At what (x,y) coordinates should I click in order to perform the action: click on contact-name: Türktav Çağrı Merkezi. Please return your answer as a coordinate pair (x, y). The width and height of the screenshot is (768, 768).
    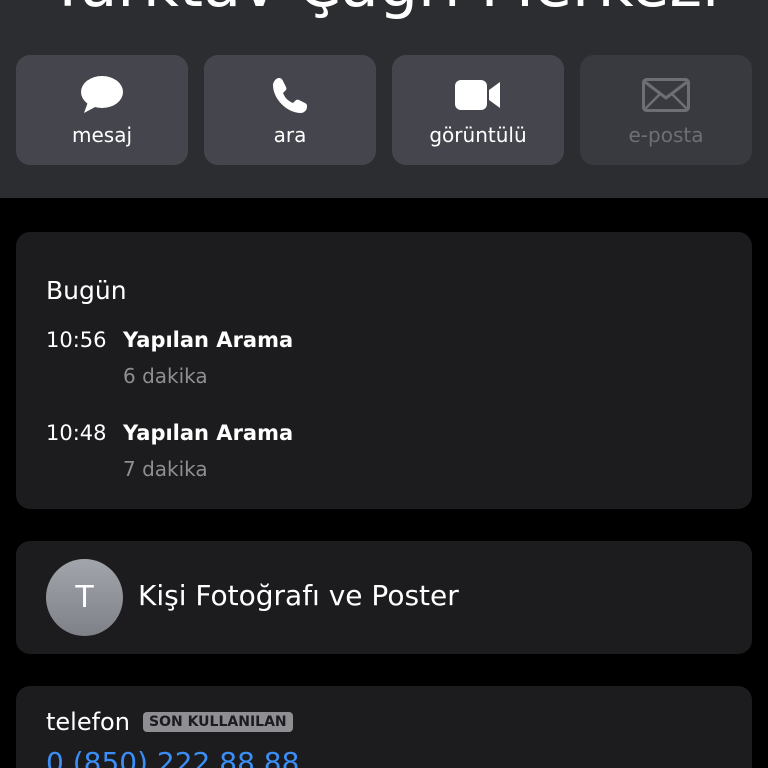
    Looking at the image, I should click on (384, 10).